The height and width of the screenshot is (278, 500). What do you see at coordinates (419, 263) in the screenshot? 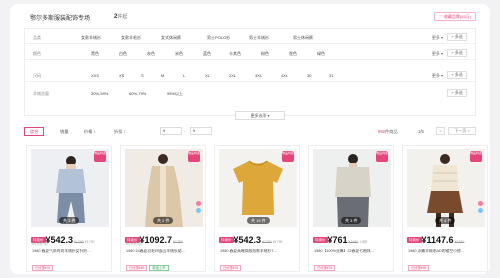
I see `promo-tags: 已优惠¥89` at bounding box center [419, 263].